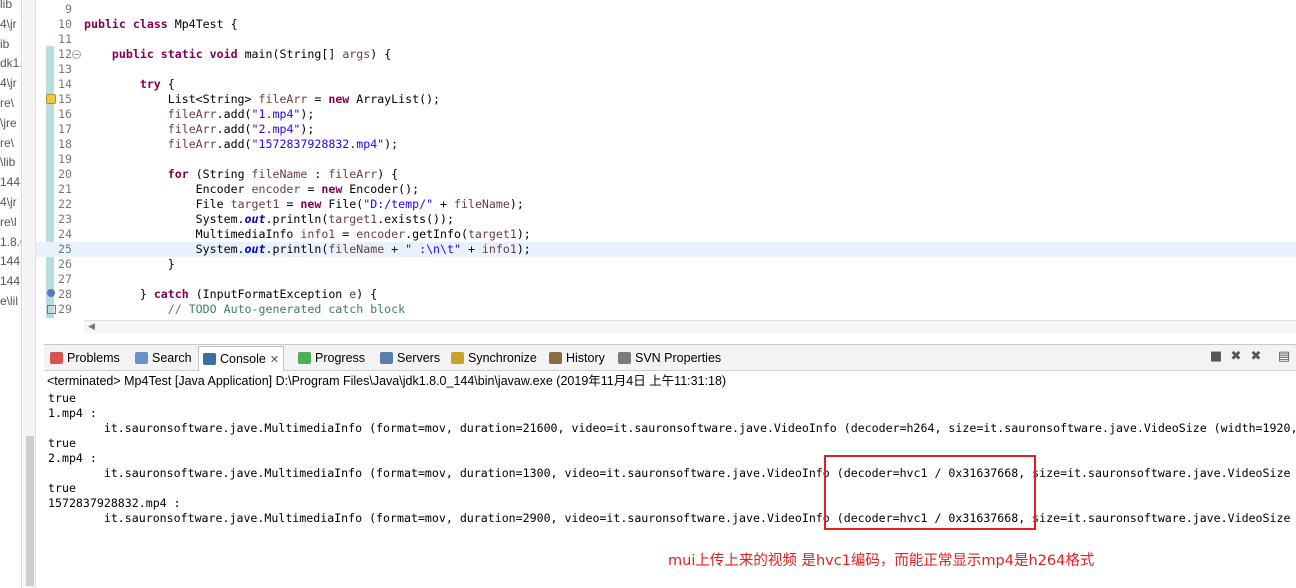 This screenshot has width=1296, height=588. I want to click on scroll-left-icon: ◀, so click(91, 327).